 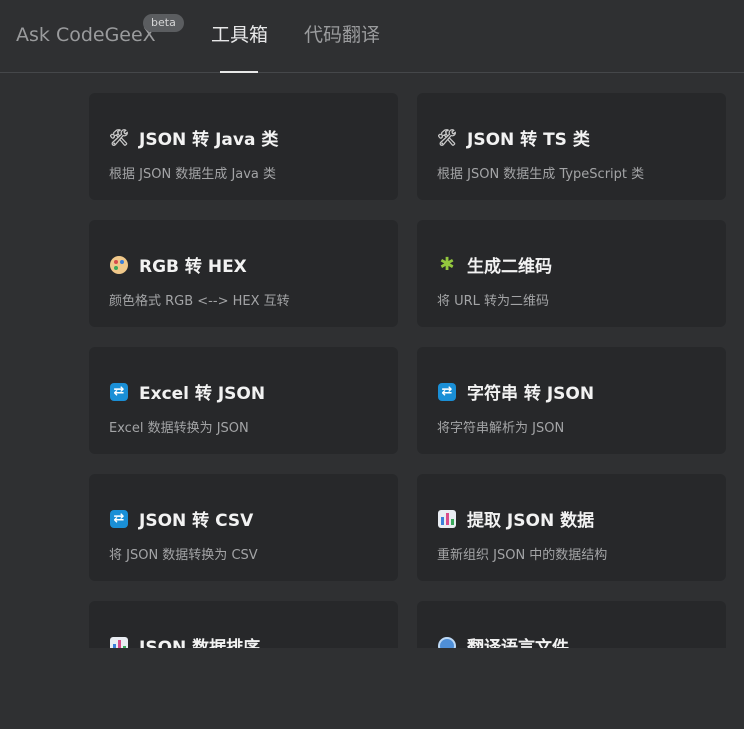 What do you see at coordinates (509, 267) in the screenshot?
I see `card-title-text: 生成二维码` at bounding box center [509, 267].